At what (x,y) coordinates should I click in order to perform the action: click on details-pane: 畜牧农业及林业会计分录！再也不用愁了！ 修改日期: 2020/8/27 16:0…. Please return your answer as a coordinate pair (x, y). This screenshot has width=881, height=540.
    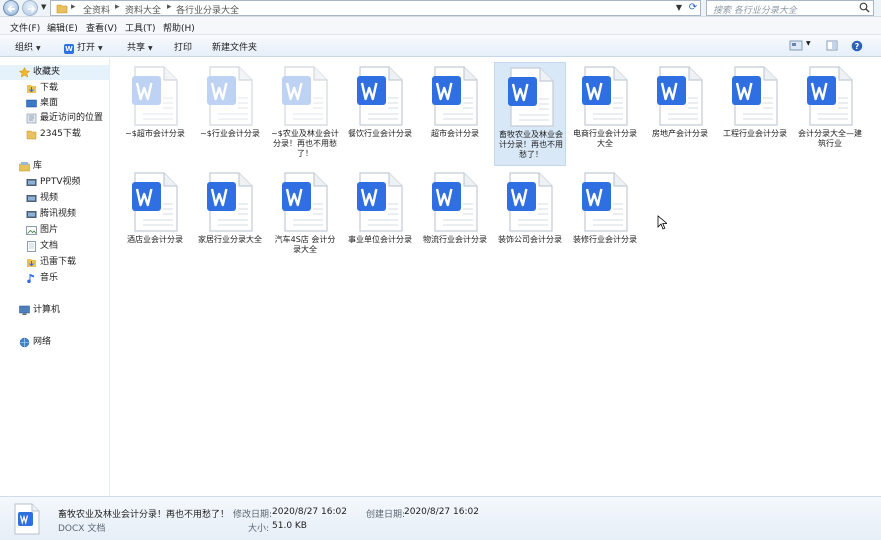
    Looking at the image, I should click on (440, 518).